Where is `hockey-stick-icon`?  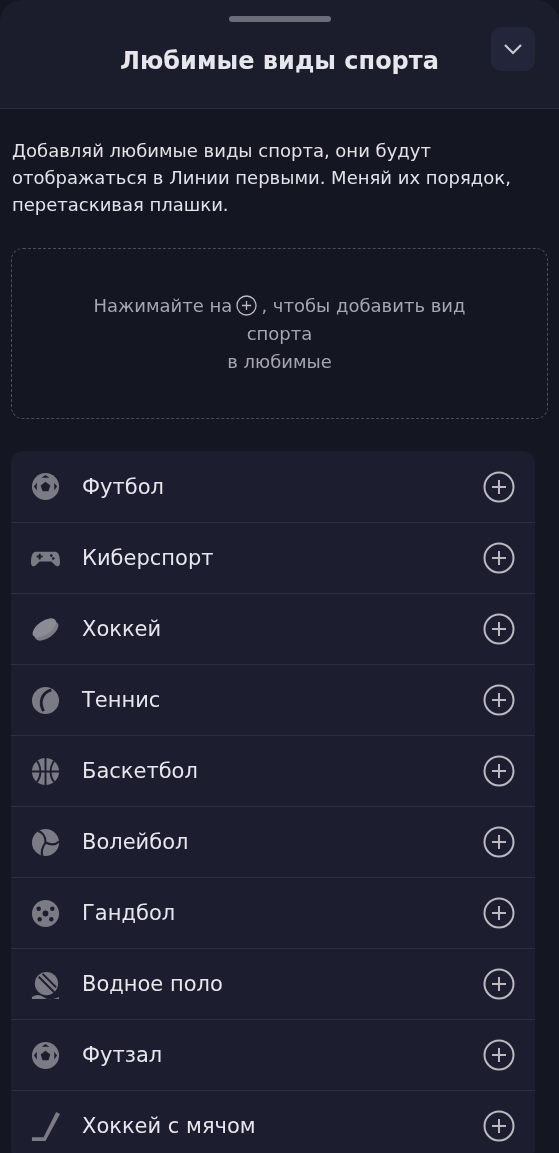 hockey-stick-icon is located at coordinates (45, 1126).